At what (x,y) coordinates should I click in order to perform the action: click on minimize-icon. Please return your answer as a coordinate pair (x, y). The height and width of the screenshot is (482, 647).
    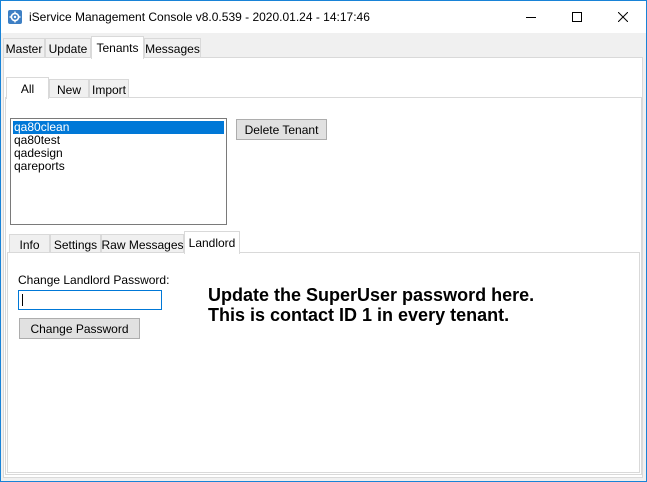
    Looking at the image, I should click on (531, 17).